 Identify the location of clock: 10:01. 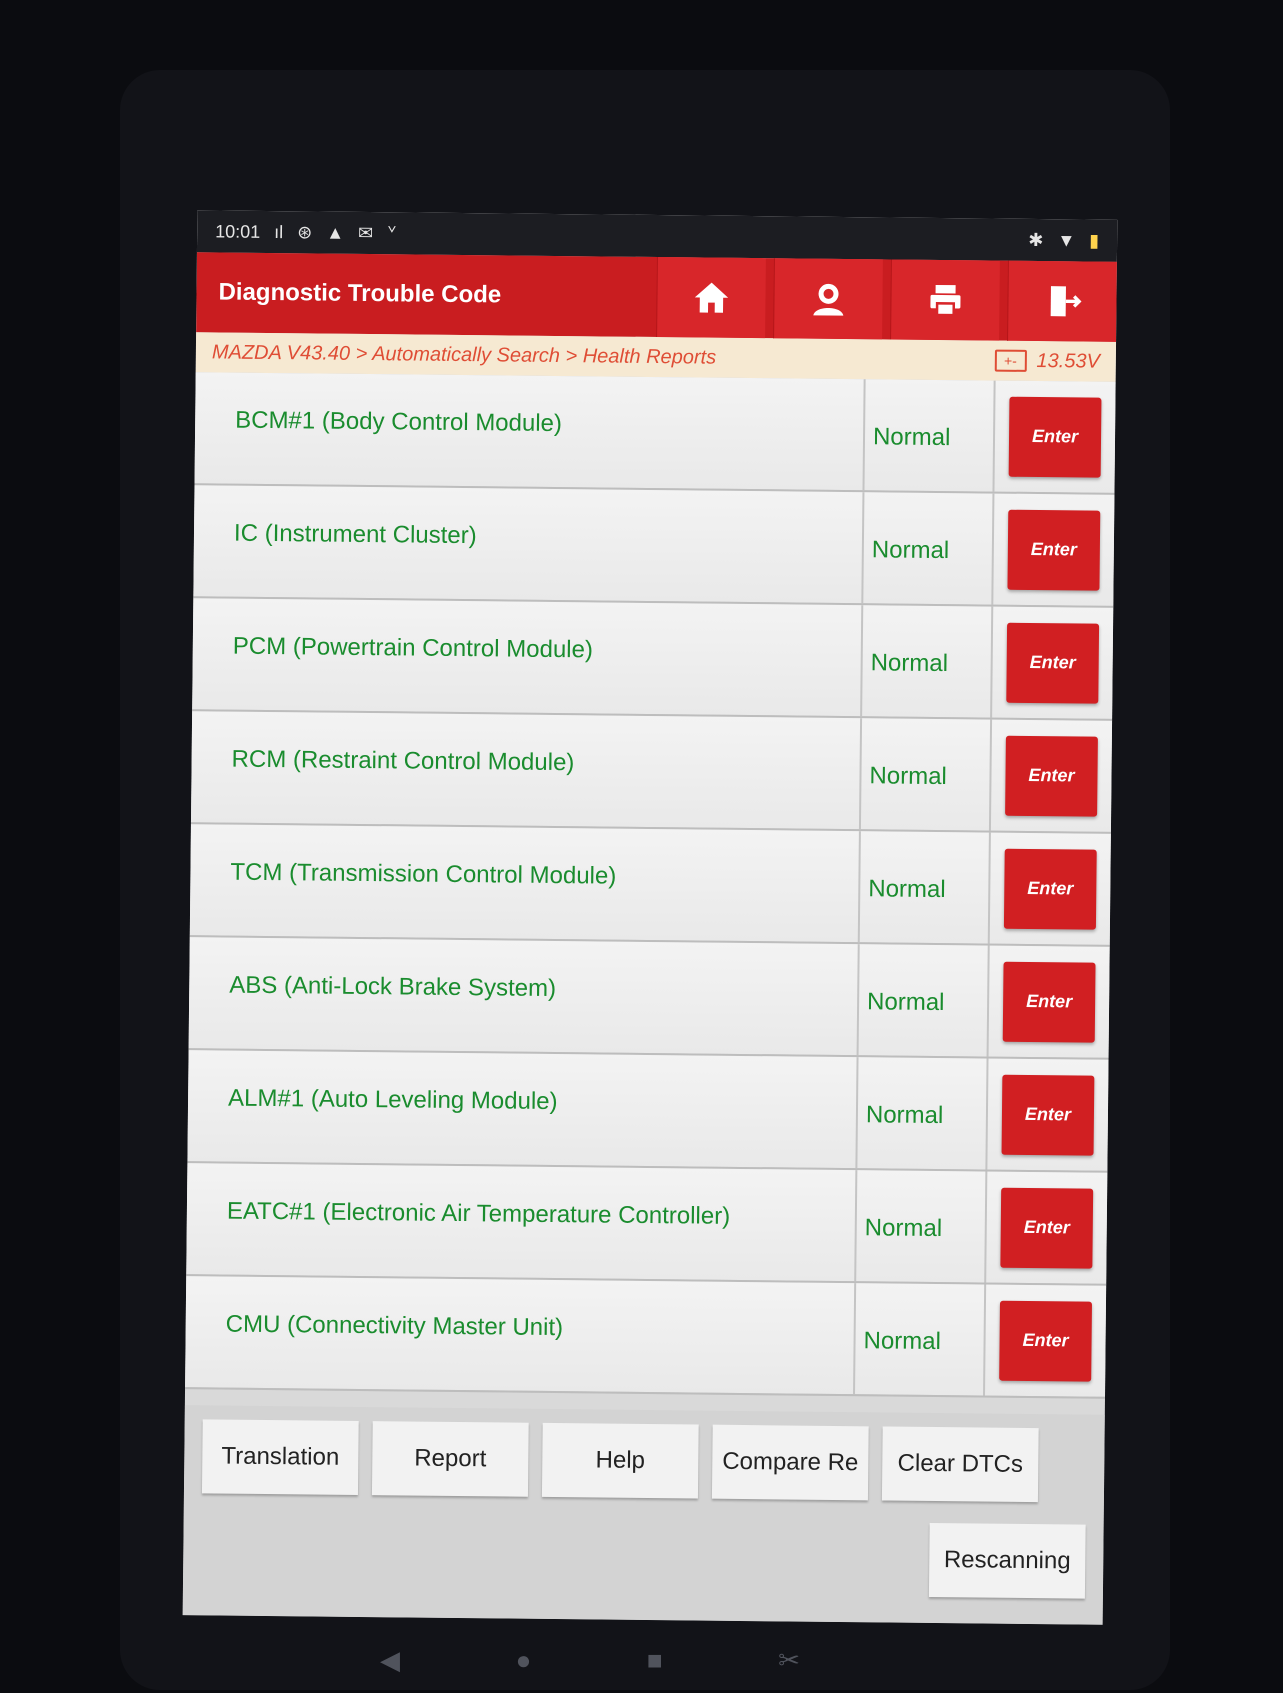
(238, 231).